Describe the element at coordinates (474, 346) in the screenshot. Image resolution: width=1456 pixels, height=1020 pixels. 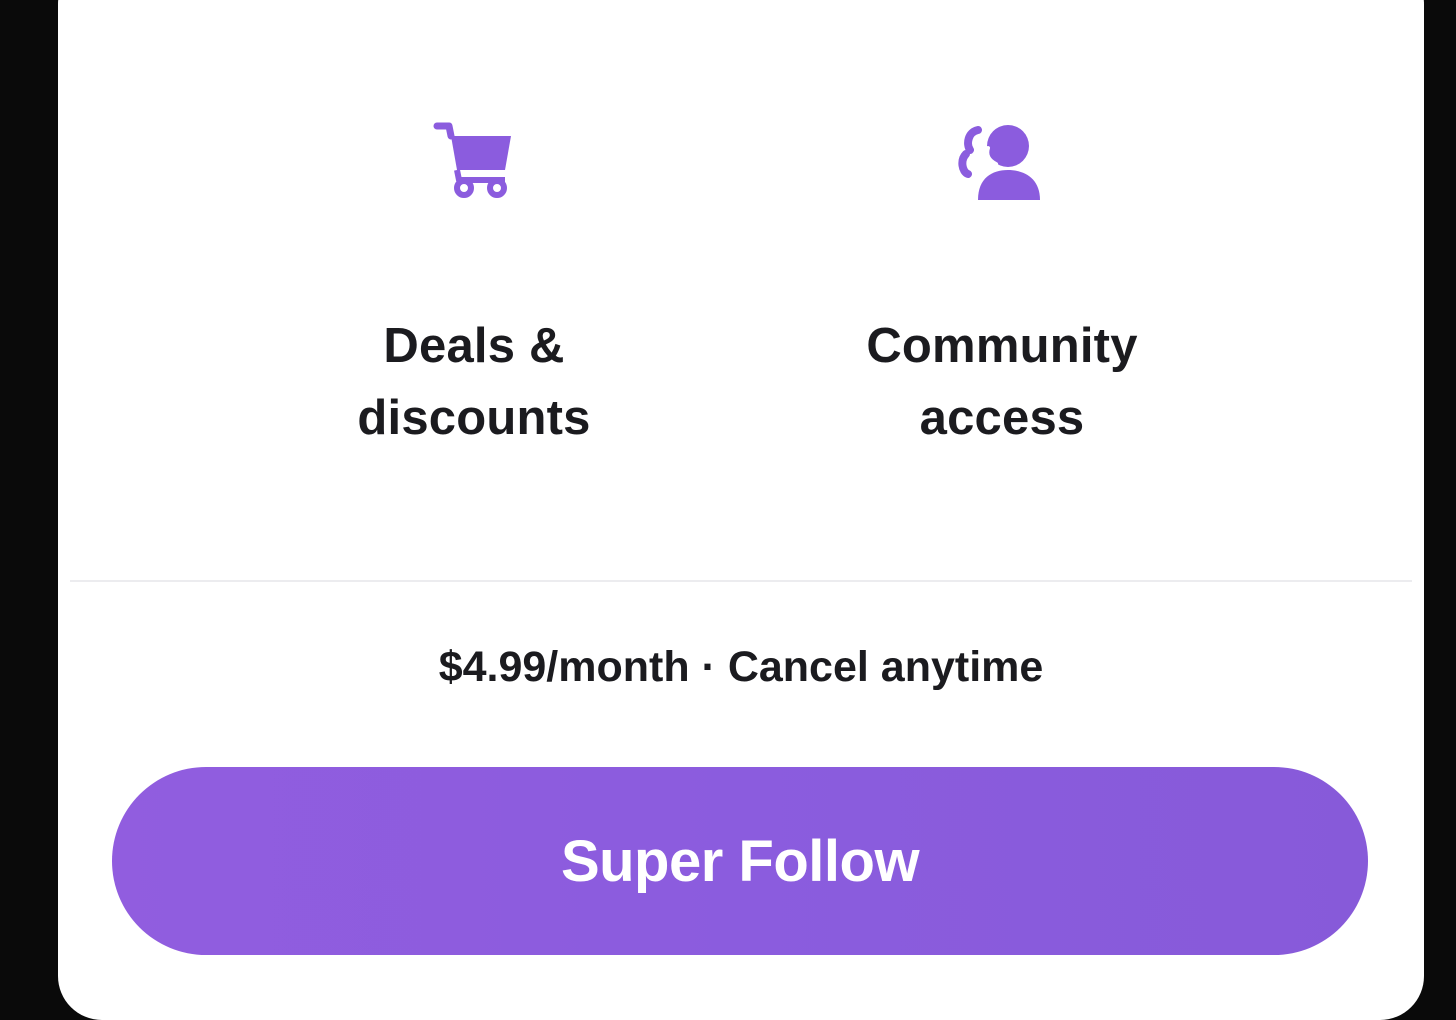
I see `feature-label-line: Deals &` at that location.